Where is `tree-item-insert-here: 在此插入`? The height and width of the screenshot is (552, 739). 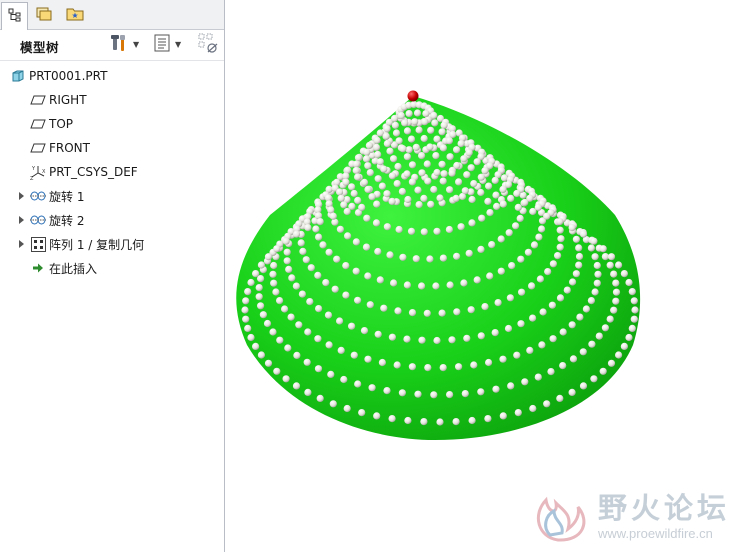
tree-item-insert-here: 在此插入 is located at coordinates (63, 268).